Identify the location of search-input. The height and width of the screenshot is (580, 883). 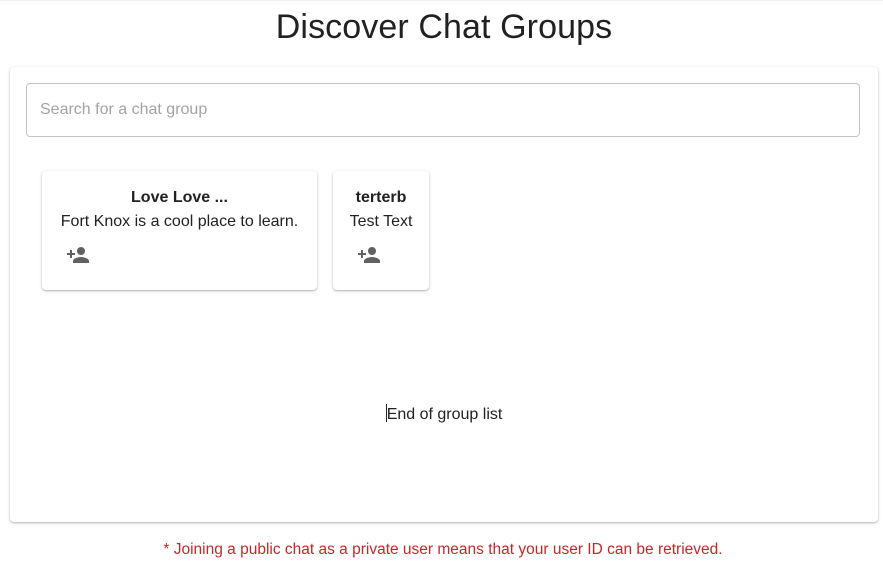
(443, 110).